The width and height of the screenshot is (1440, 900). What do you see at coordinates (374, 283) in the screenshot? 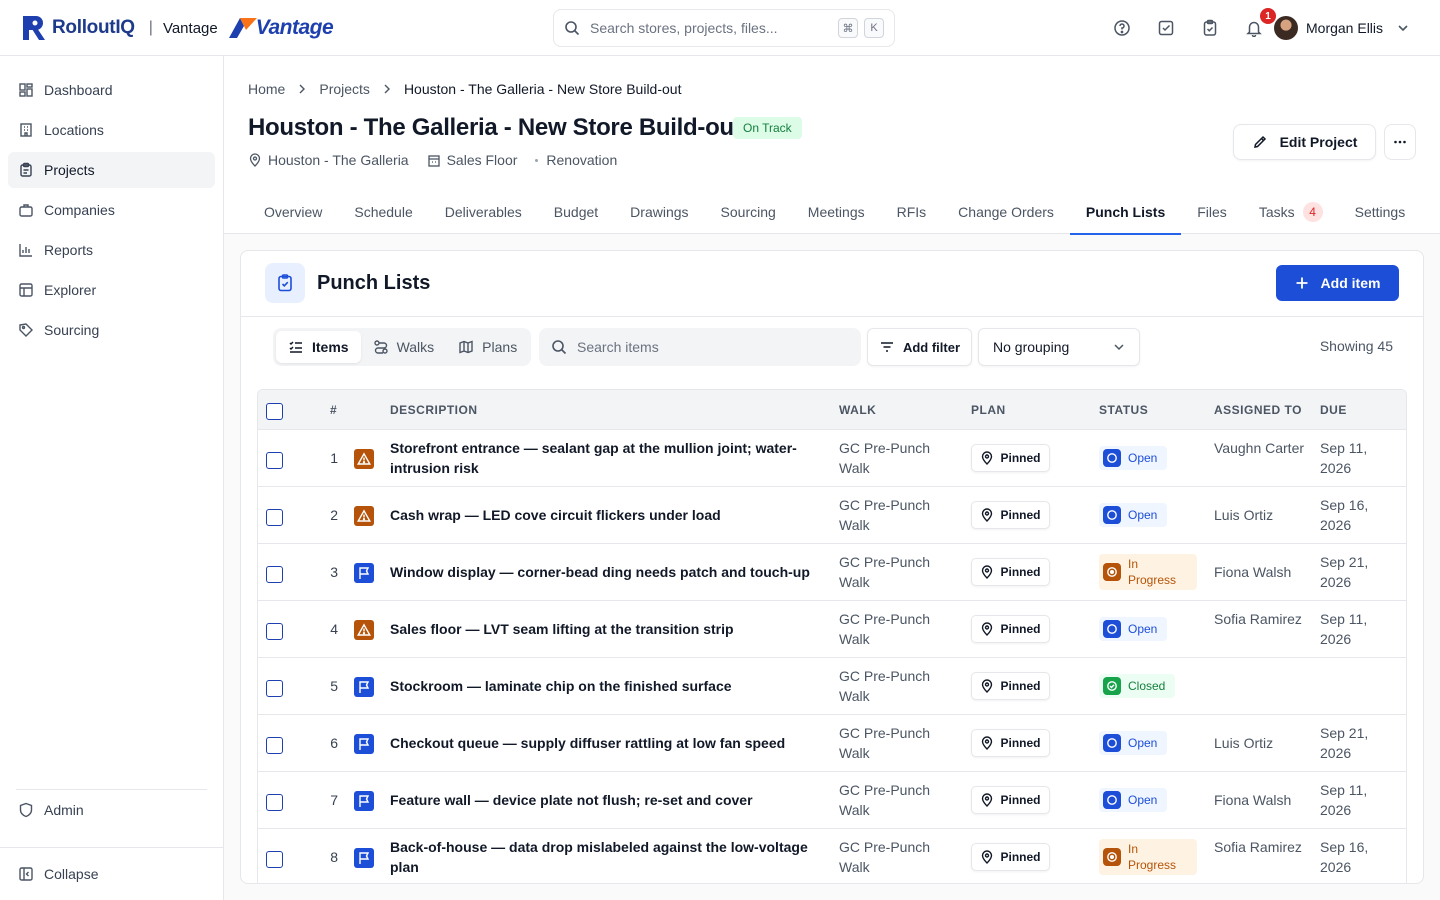
I see `card-title: Punch Lists` at bounding box center [374, 283].